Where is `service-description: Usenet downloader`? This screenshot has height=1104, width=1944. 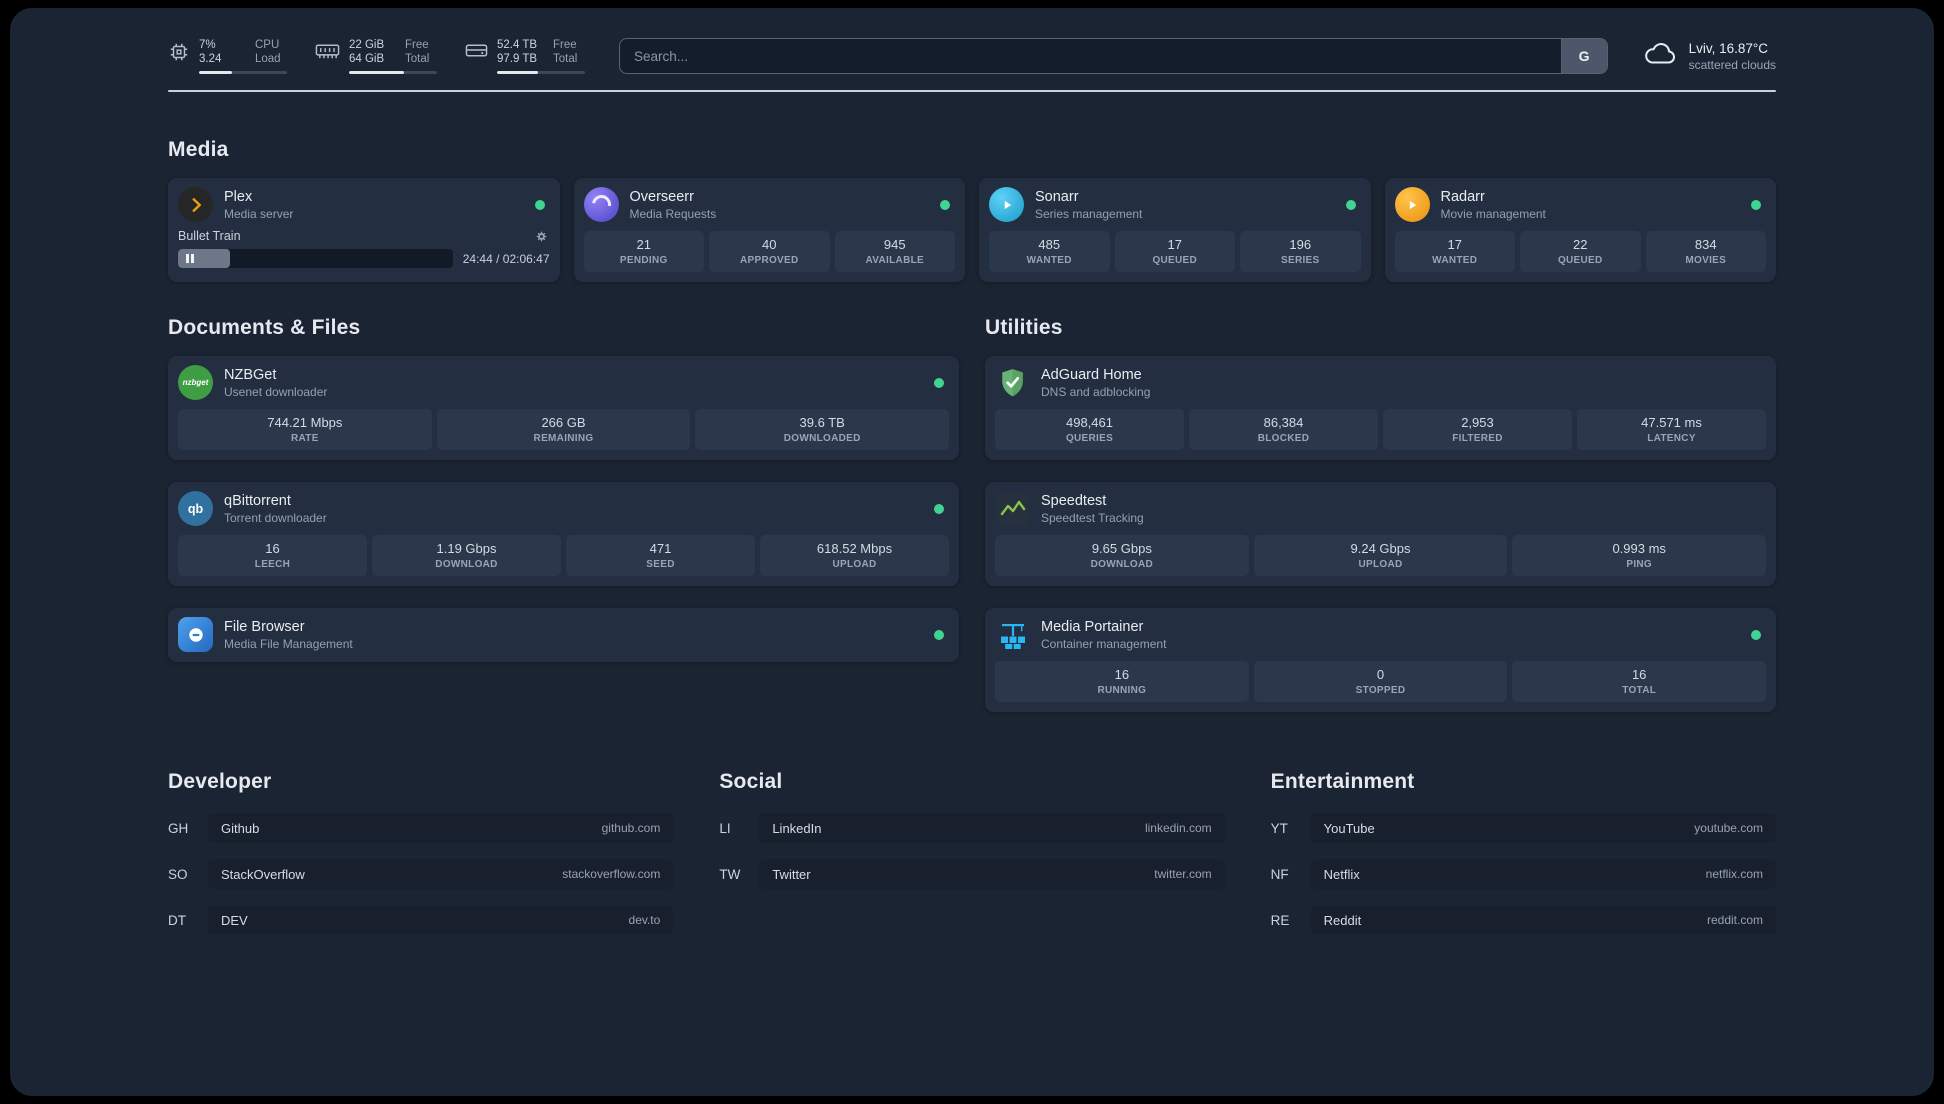
service-description: Usenet downloader is located at coordinates (276, 391).